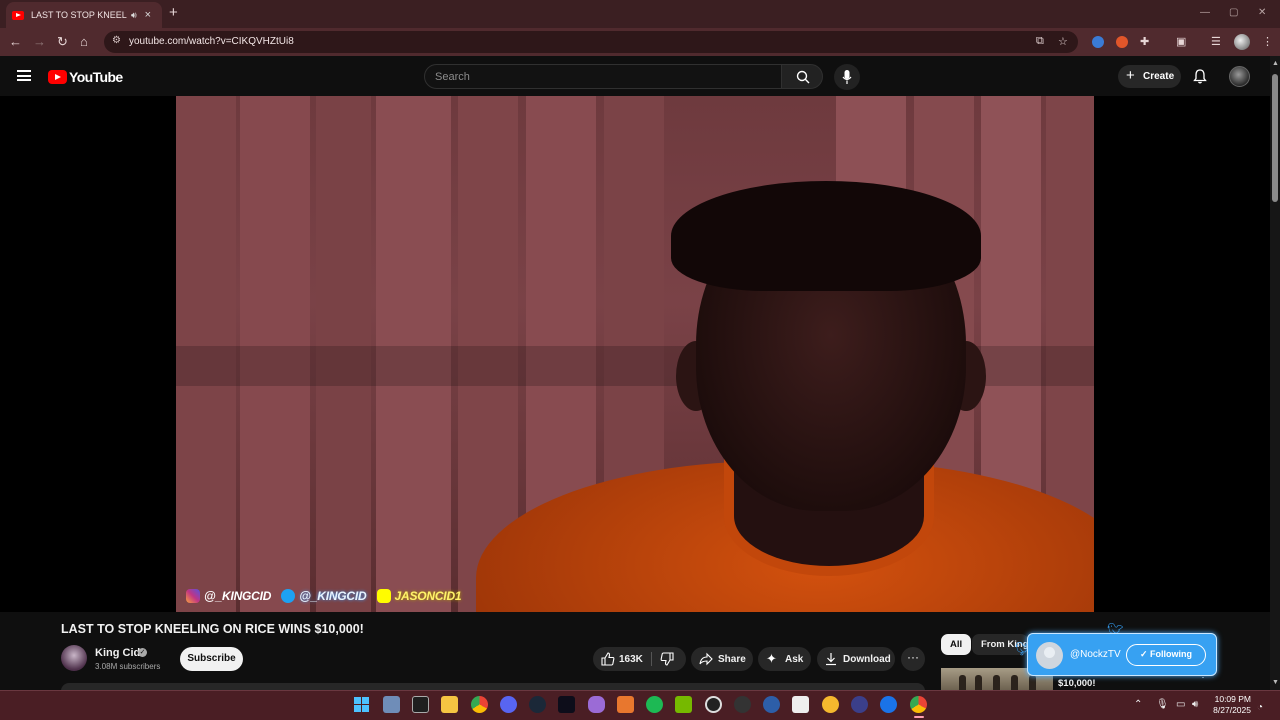 The width and height of the screenshot is (1280, 720). I want to click on share-icon, so click(706, 659).